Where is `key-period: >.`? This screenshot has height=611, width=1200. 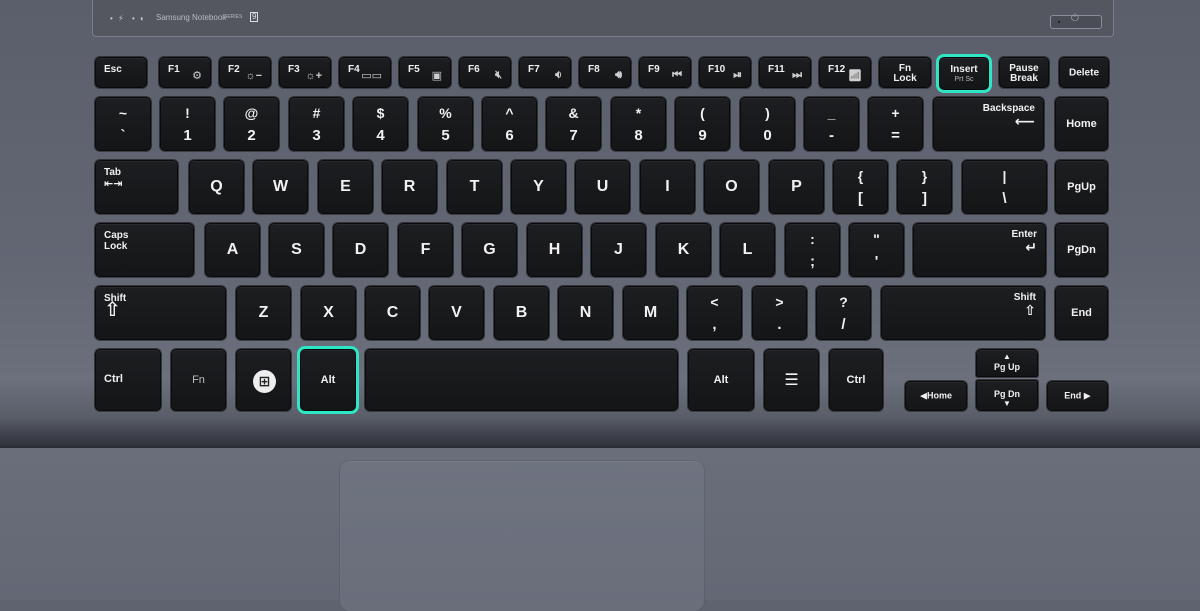 key-period: >. is located at coordinates (779, 313).